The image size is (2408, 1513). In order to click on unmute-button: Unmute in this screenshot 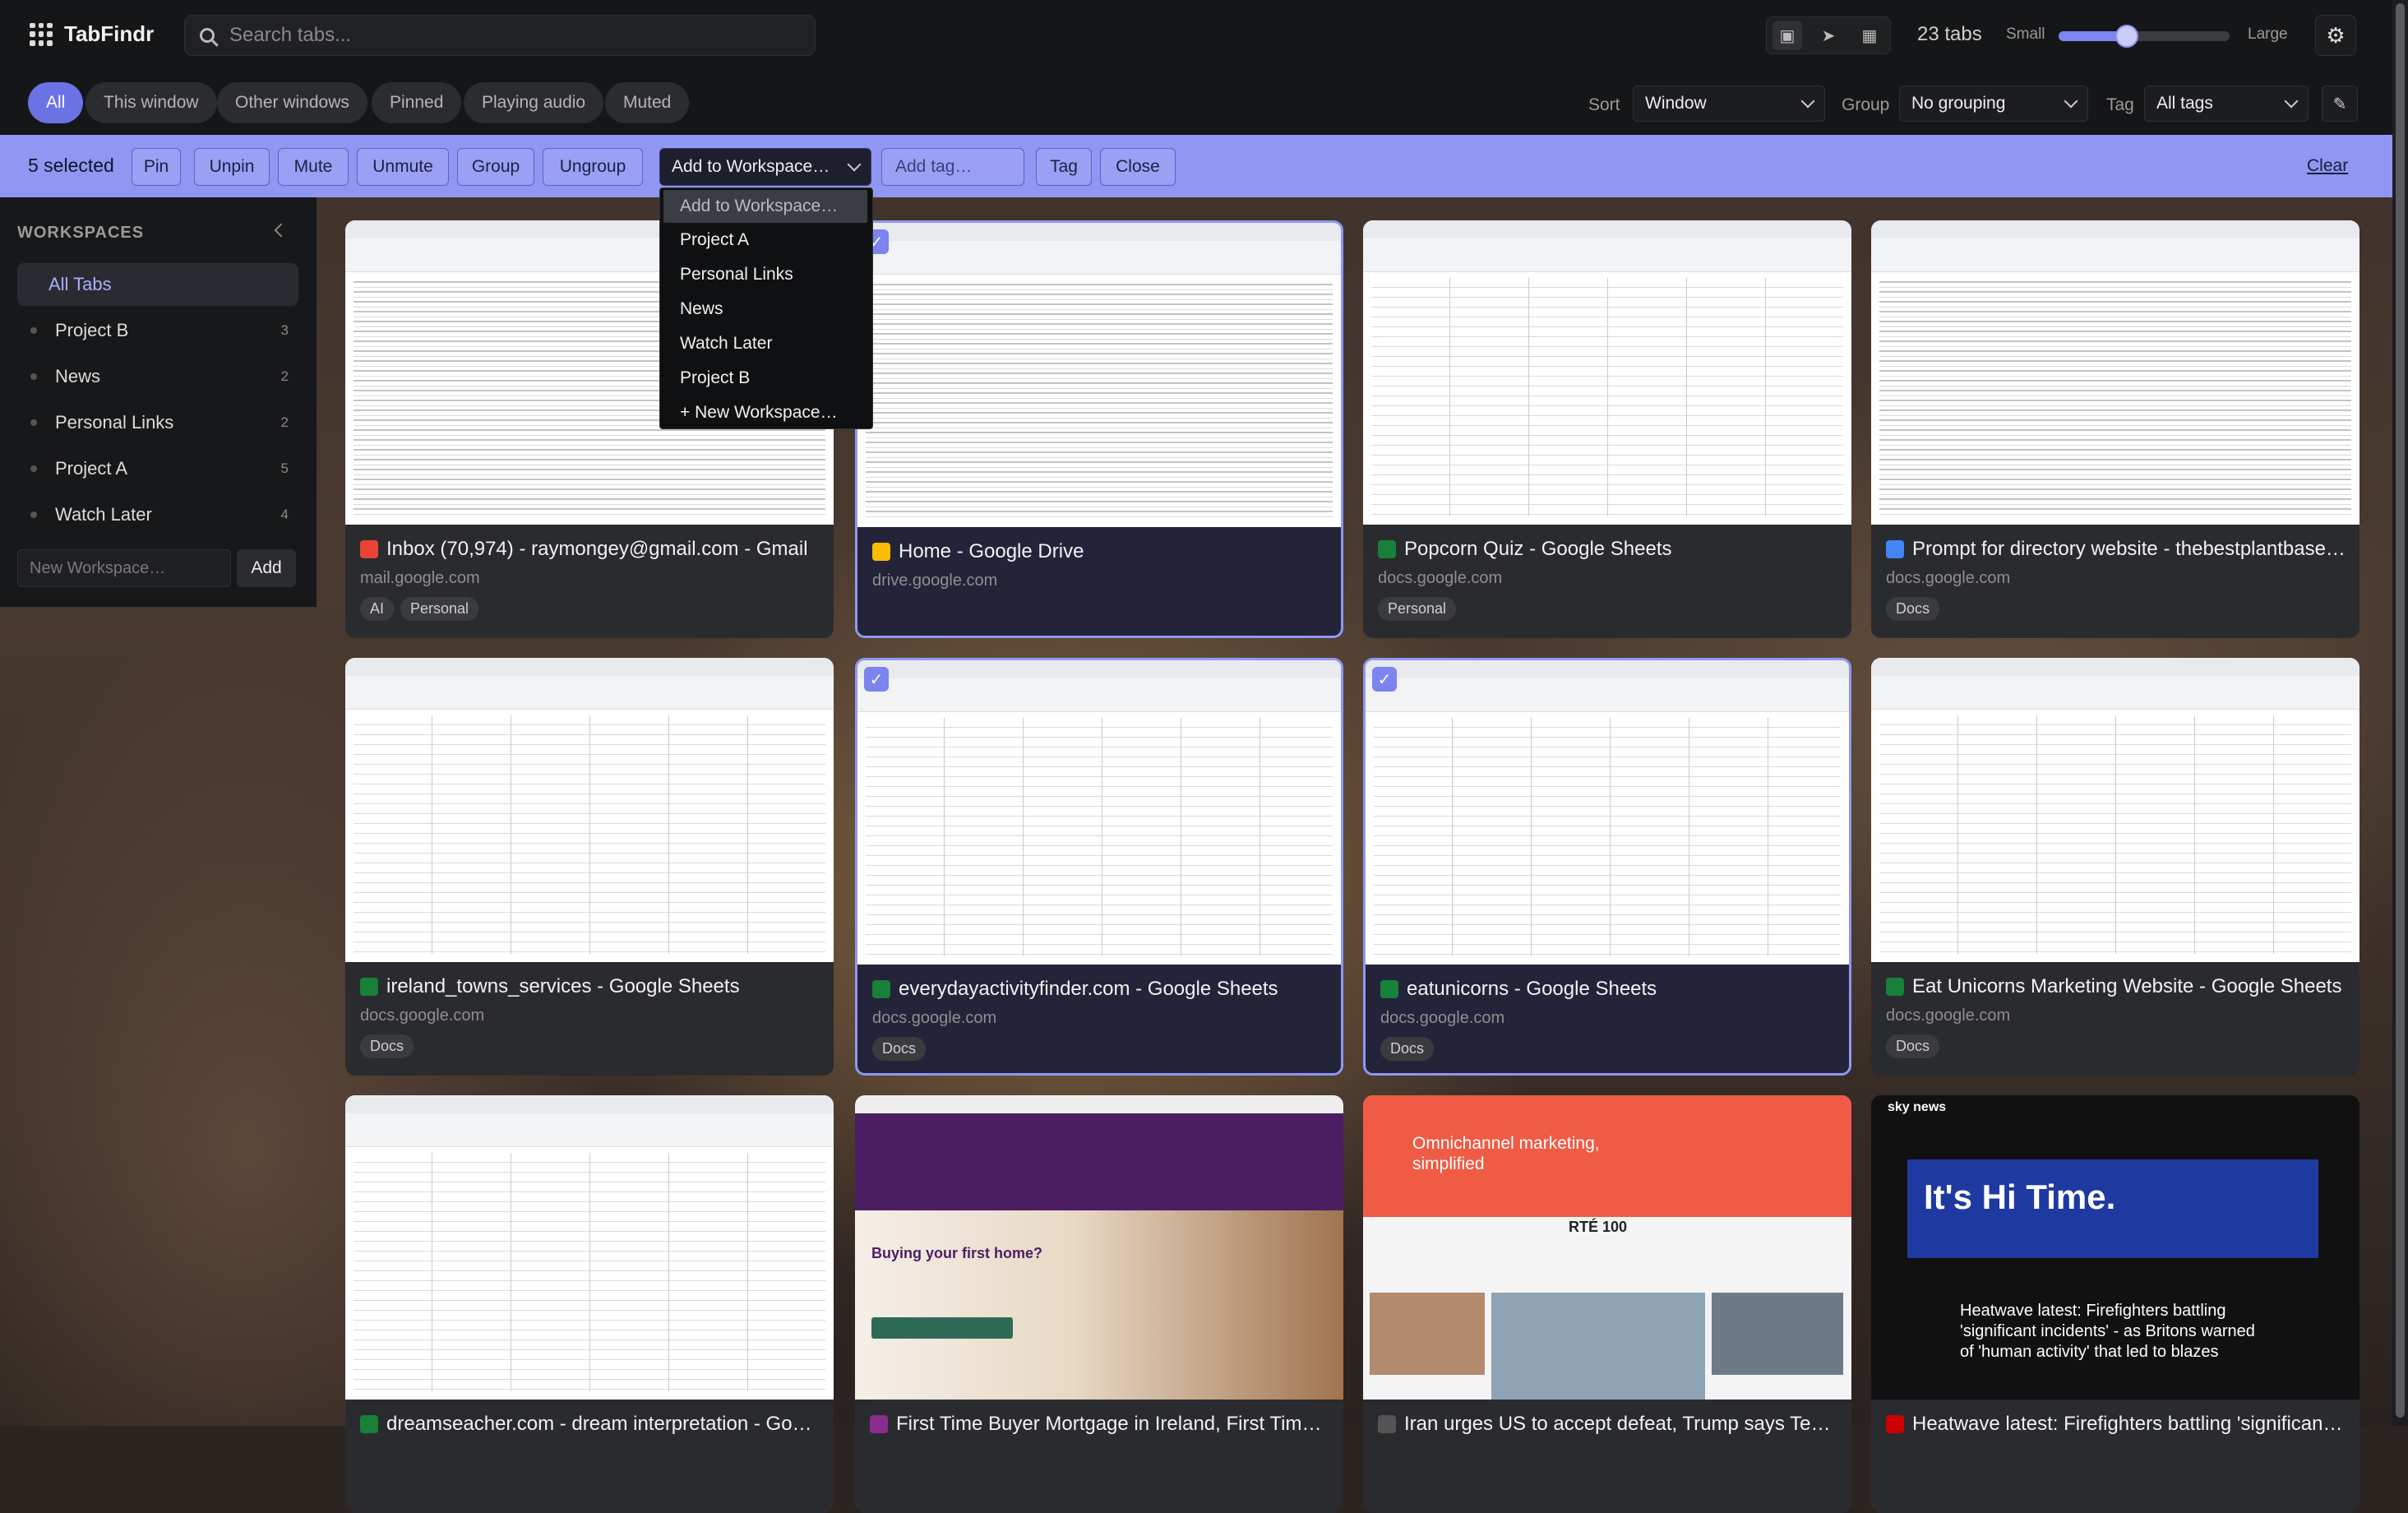, I will do `click(403, 167)`.